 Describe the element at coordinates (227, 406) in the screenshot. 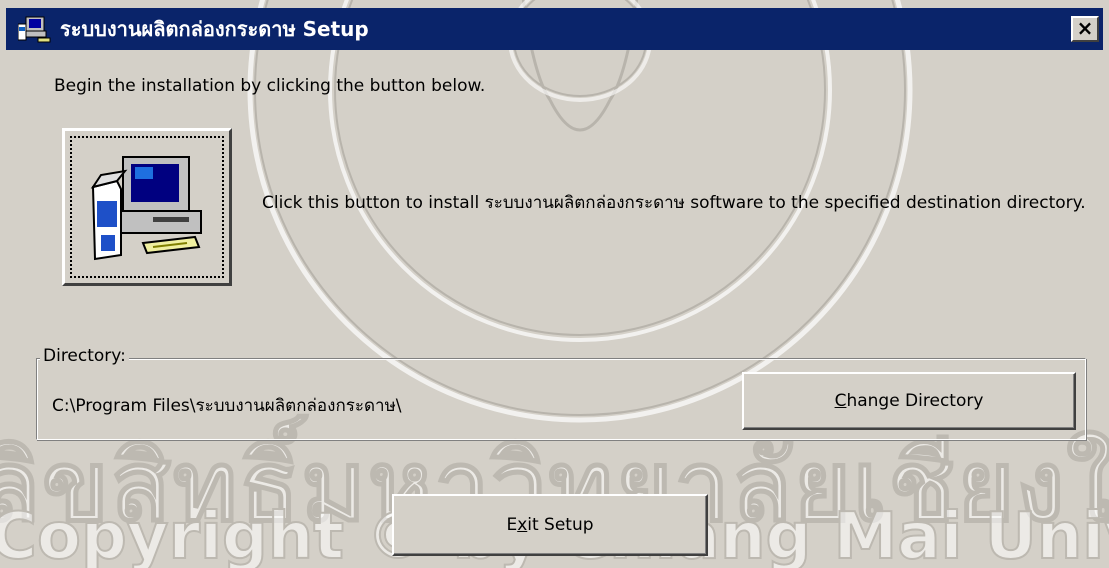

I see `directory-path: C:\Program Files\ระบบงานผลิตกล่องกระดาษ\` at that location.